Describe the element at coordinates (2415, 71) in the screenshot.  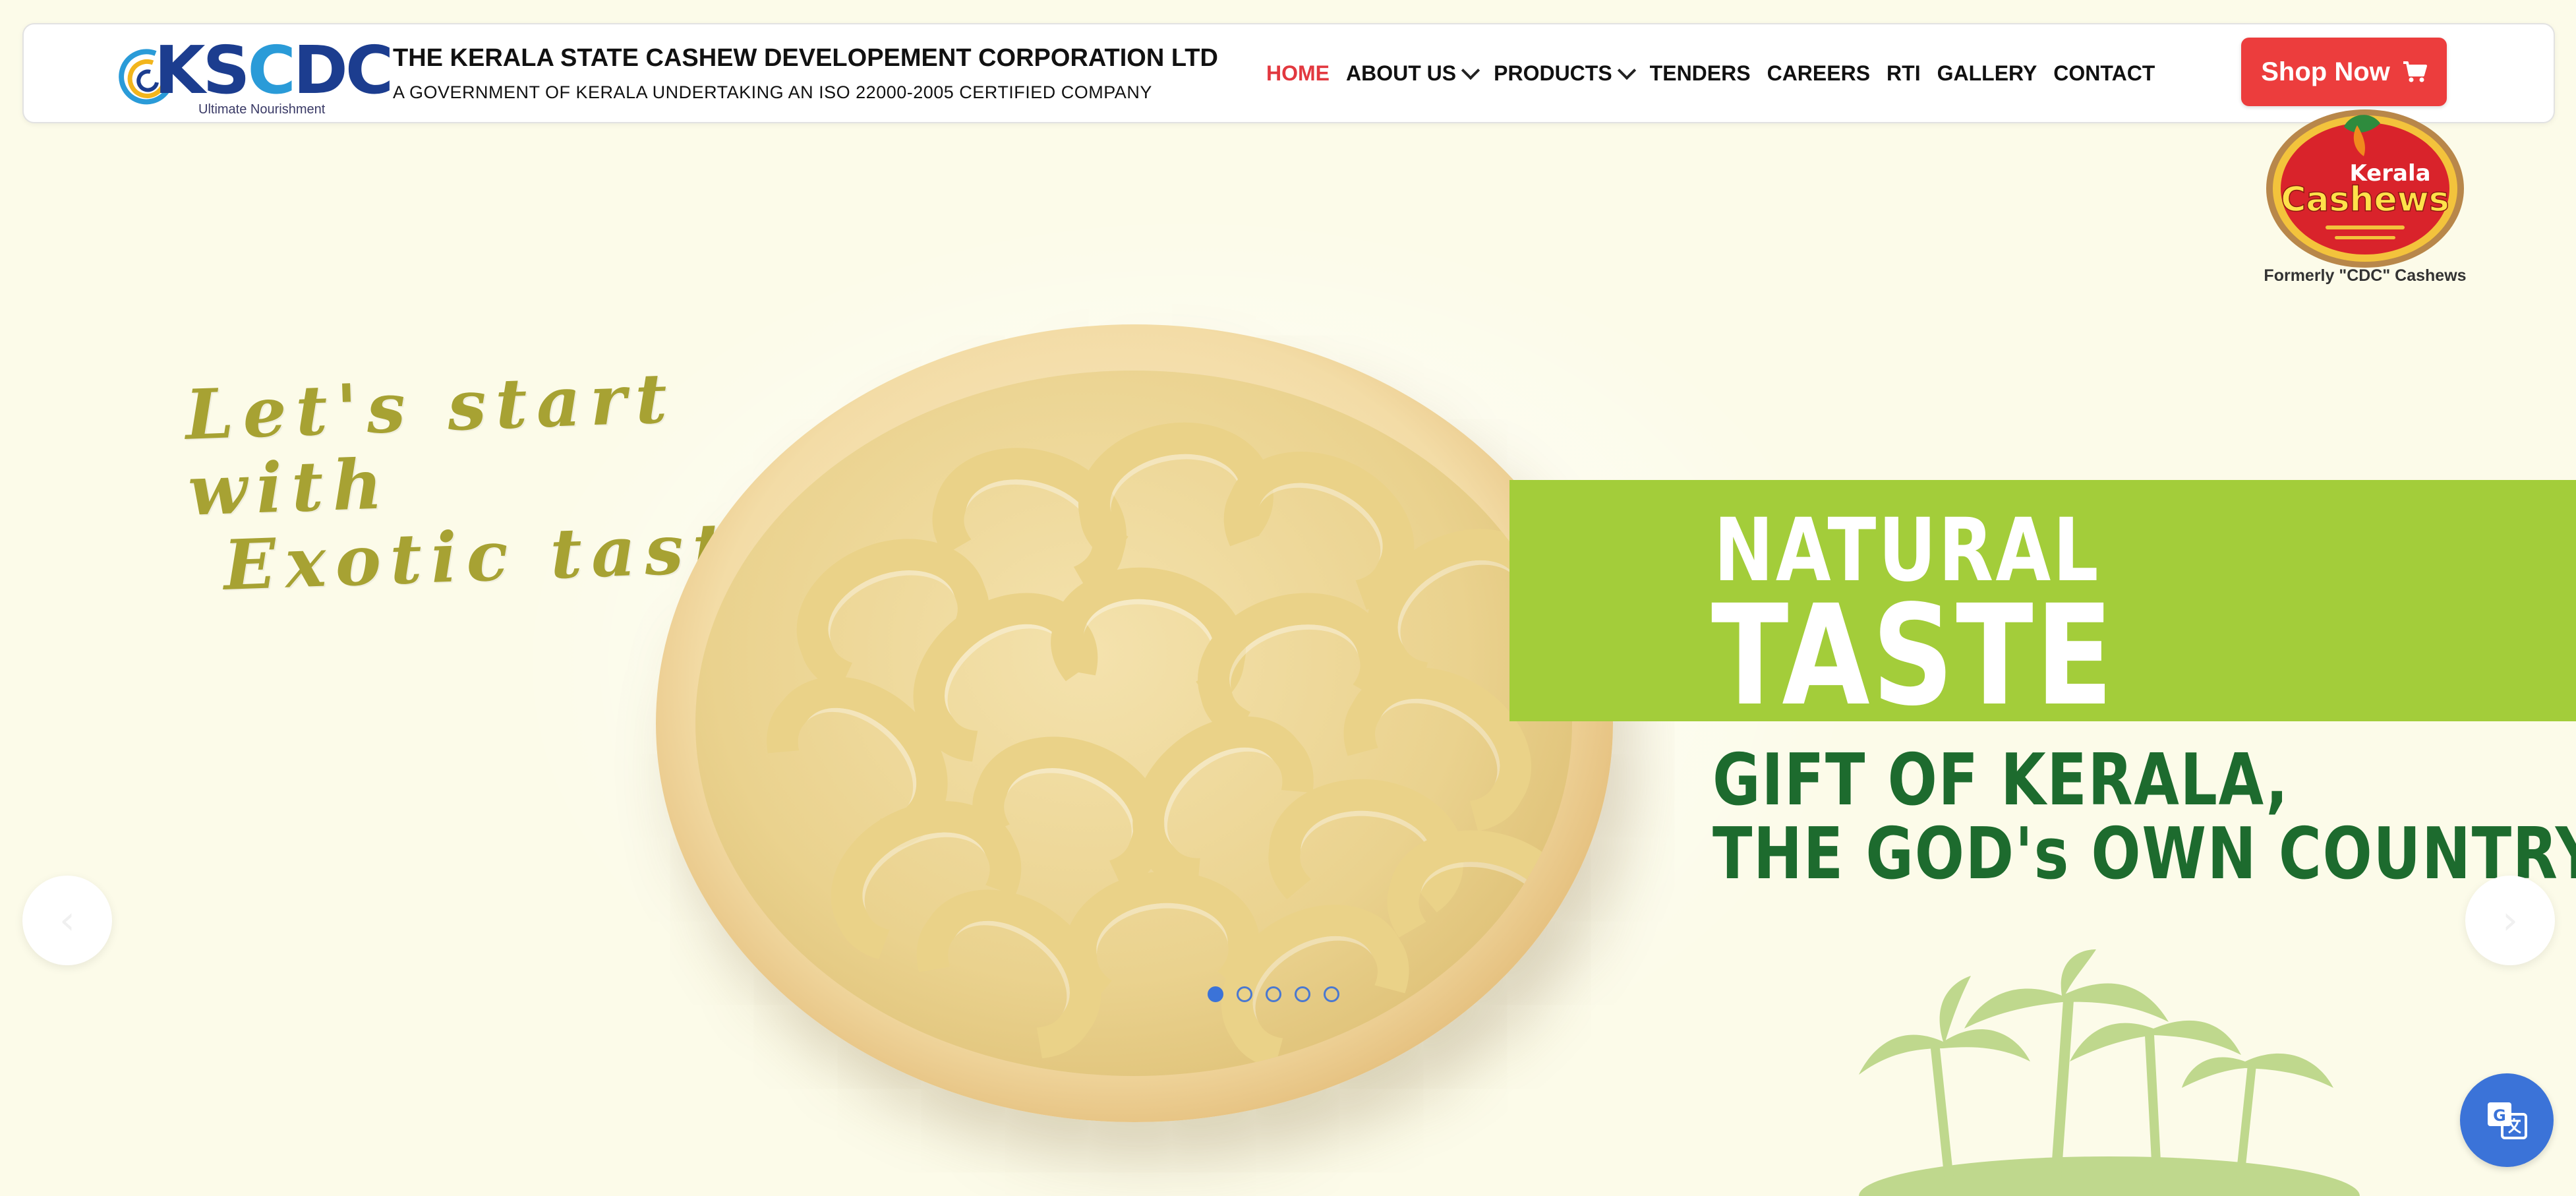
I see `cart-icon` at that location.